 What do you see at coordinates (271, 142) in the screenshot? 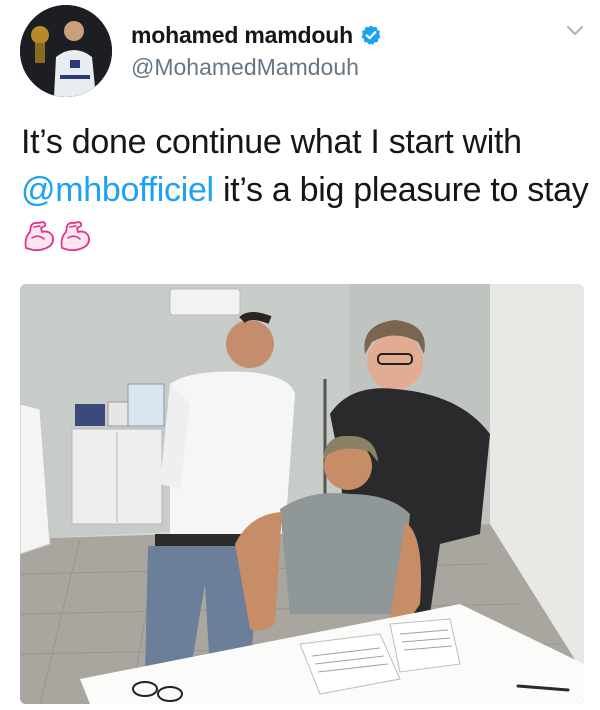
I see `tweet-text-part1: It’s done continue what I start with` at bounding box center [271, 142].